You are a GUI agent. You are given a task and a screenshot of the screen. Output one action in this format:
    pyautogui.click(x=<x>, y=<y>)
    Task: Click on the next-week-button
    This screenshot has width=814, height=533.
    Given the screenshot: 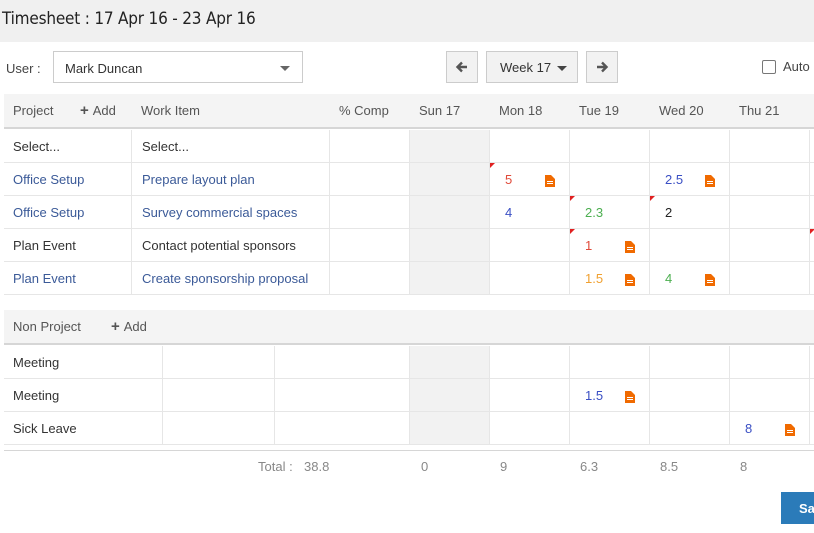 What is the action you would take?
    pyautogui.click(x=602, y=67)
    